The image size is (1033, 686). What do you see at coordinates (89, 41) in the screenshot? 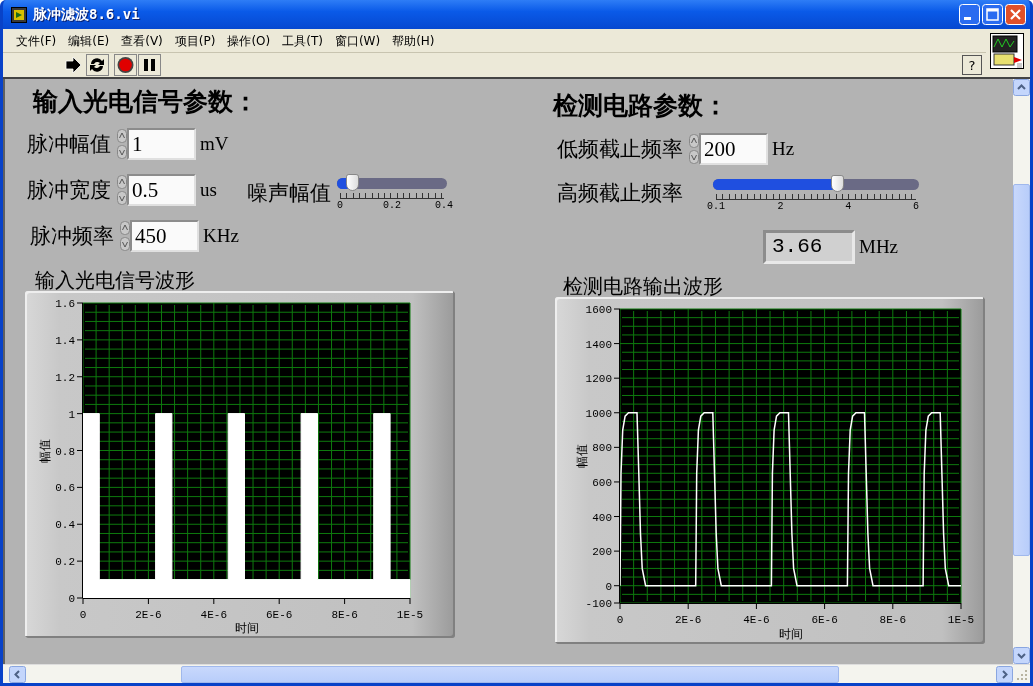
I see `menu-item: 编辑(E)` at bounding box center [89, 41].